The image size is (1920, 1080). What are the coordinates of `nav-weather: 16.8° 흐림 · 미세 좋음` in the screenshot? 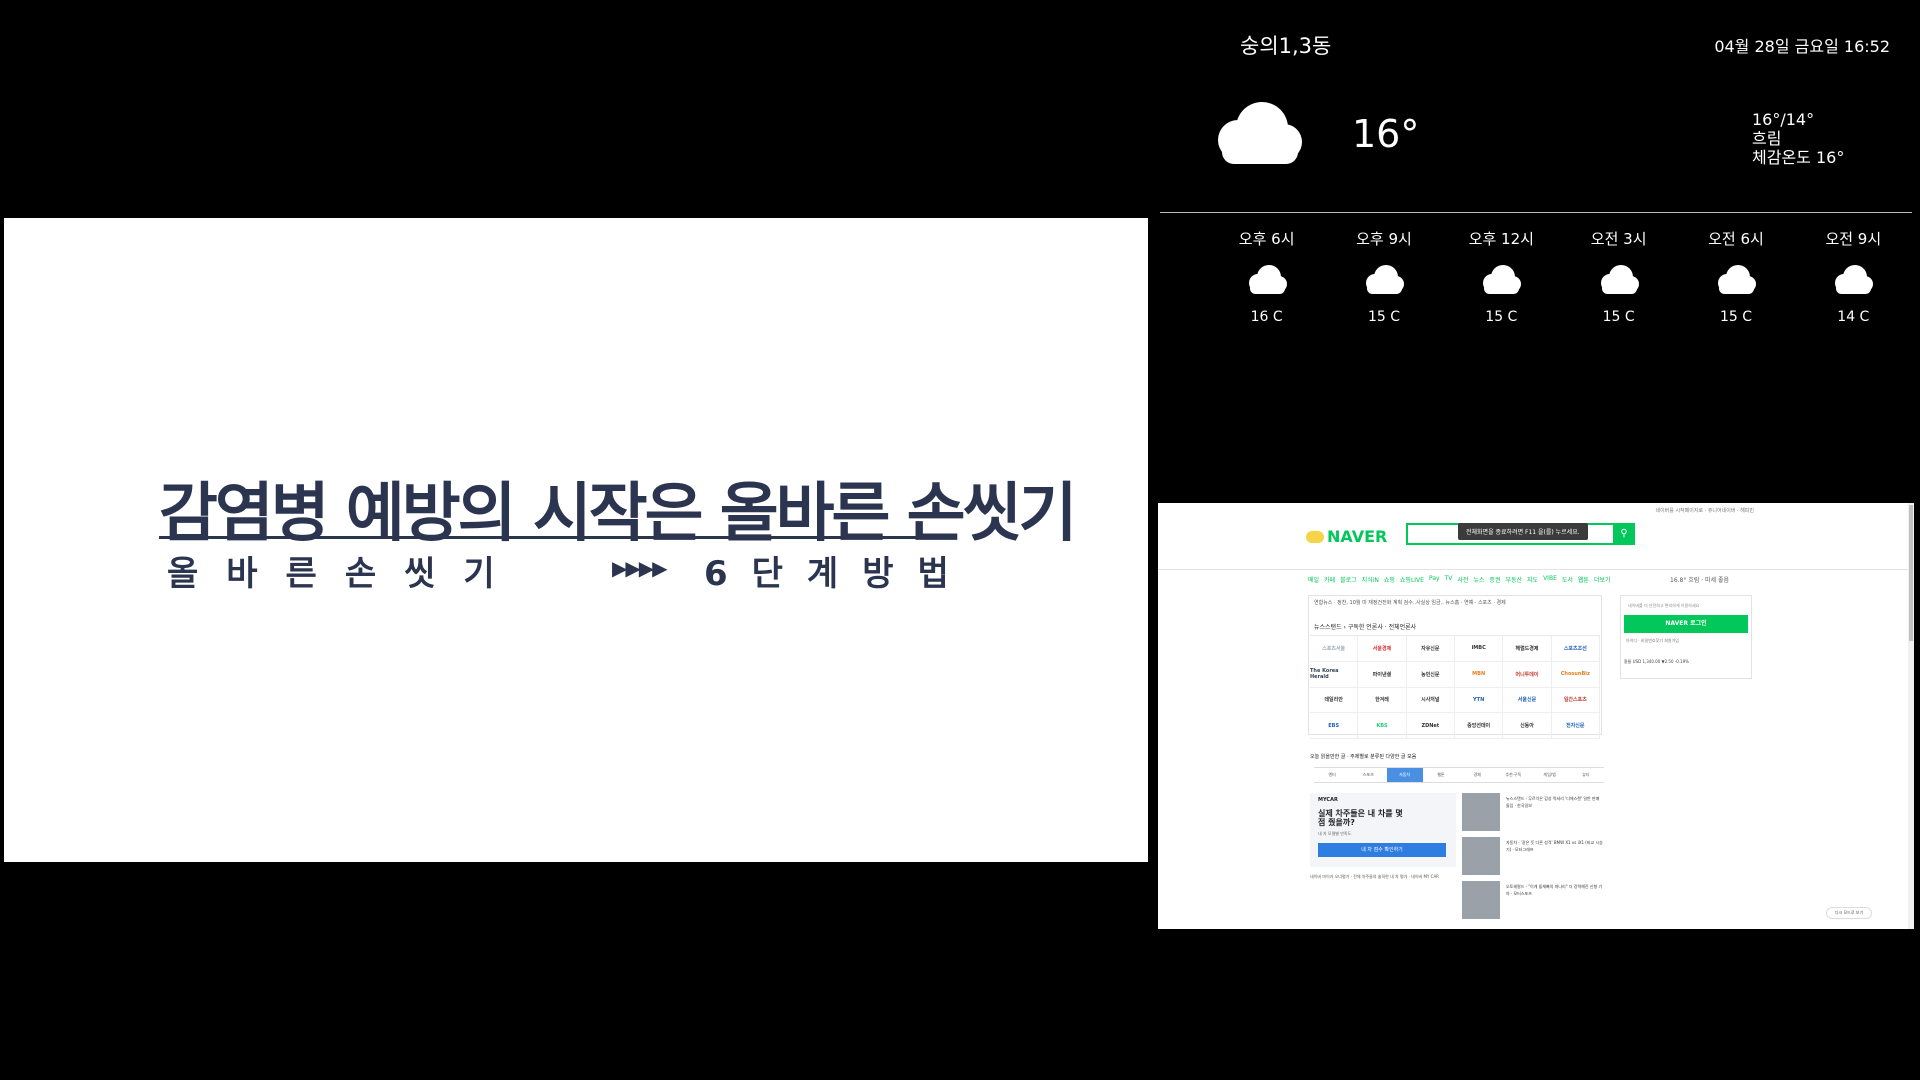 It's located at (1699, 579).